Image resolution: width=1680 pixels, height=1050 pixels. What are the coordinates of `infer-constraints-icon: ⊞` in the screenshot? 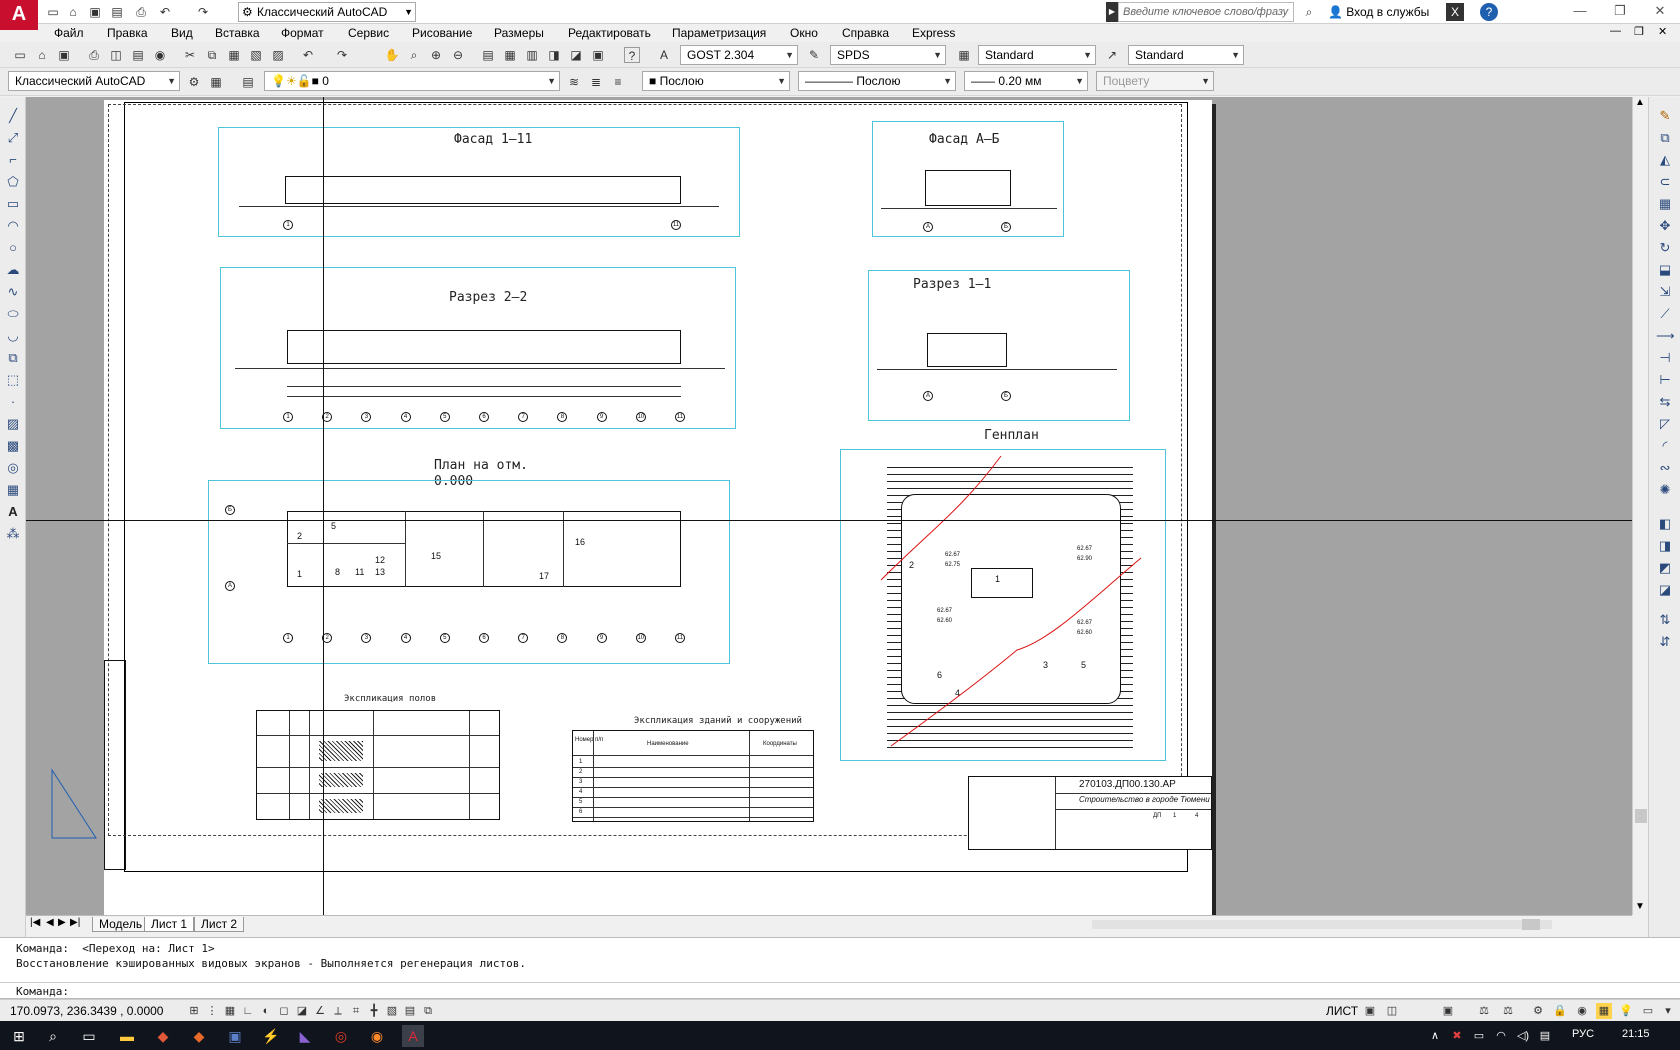 It's located at (194, 1011).